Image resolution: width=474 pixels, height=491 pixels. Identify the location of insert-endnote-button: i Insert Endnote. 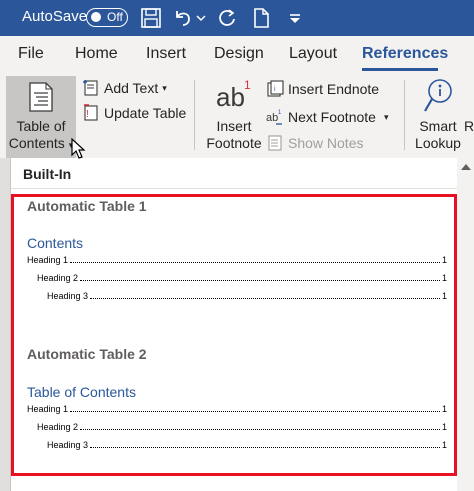
(322, 89).